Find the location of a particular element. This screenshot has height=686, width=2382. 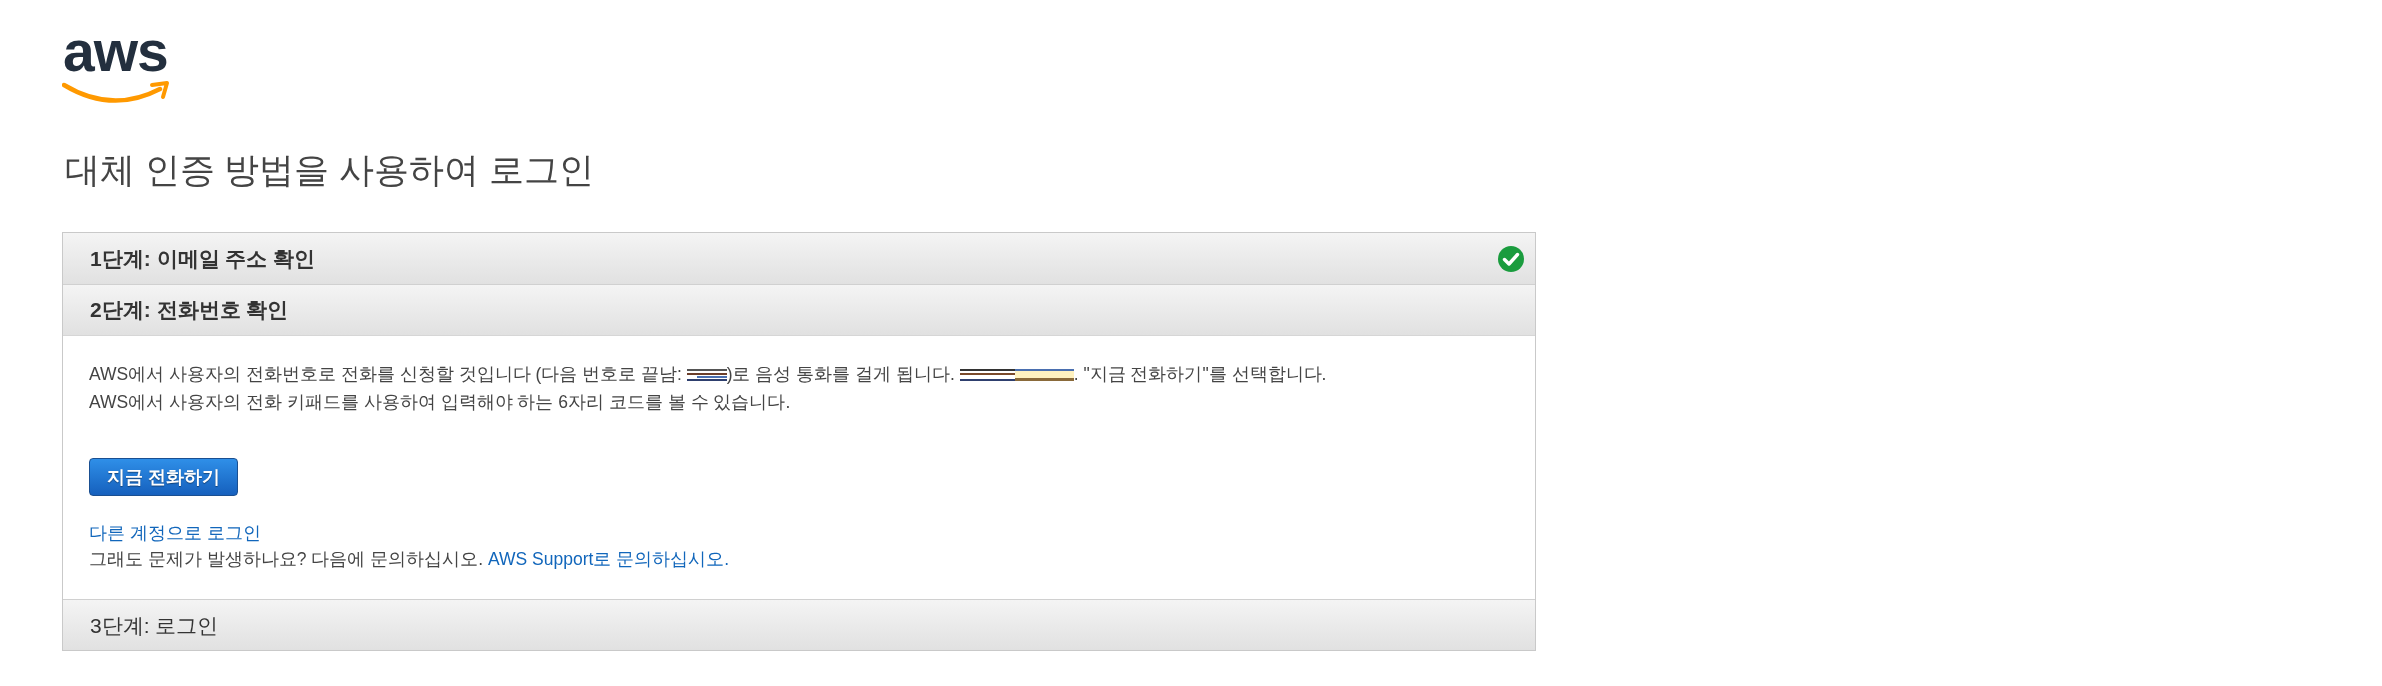

instruction-text: AWS에서 사용자의 전화 키패드를 사용하여 입력해야 하는 6자리 코드를 볼 수 있습니다. is located at coordinates (440, 402).